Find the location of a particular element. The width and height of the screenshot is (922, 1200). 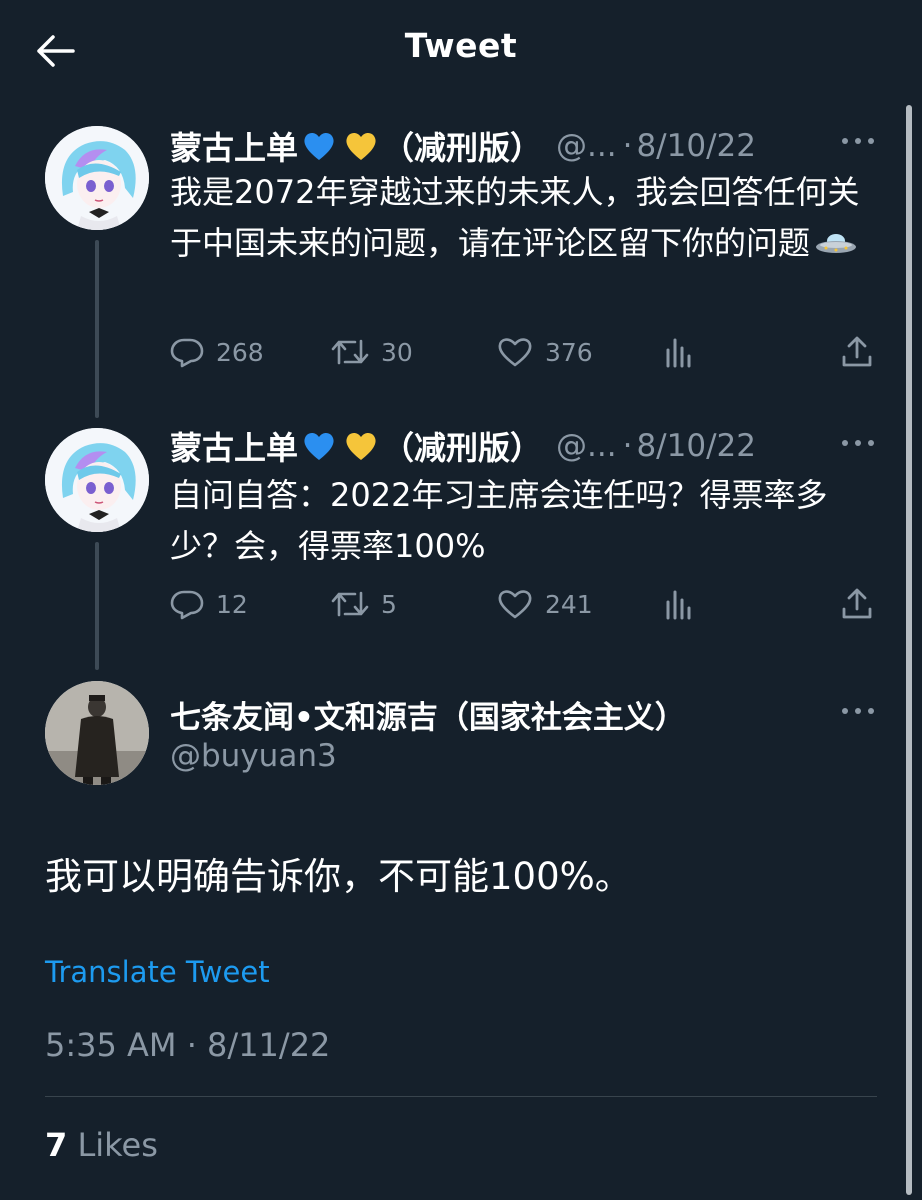

reply-button: 268 is located at coordinates (217, 352).